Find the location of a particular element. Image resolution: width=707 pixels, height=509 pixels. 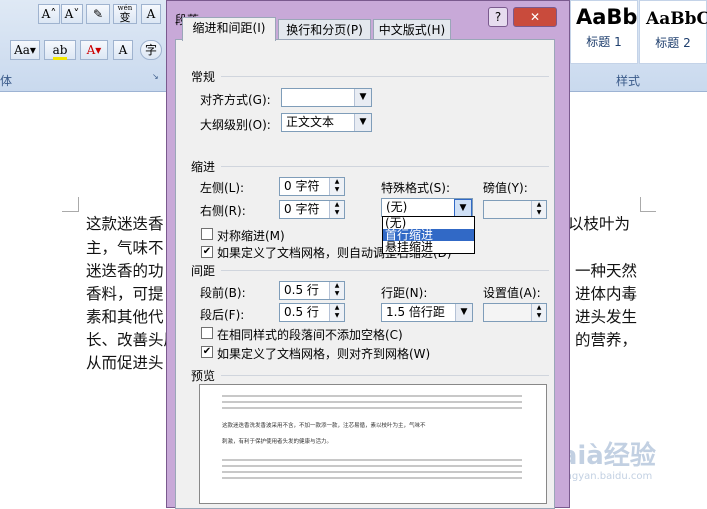

space-after-spinner: 0.5 行 ▲ ▼ is located at coordinates (312, 312).